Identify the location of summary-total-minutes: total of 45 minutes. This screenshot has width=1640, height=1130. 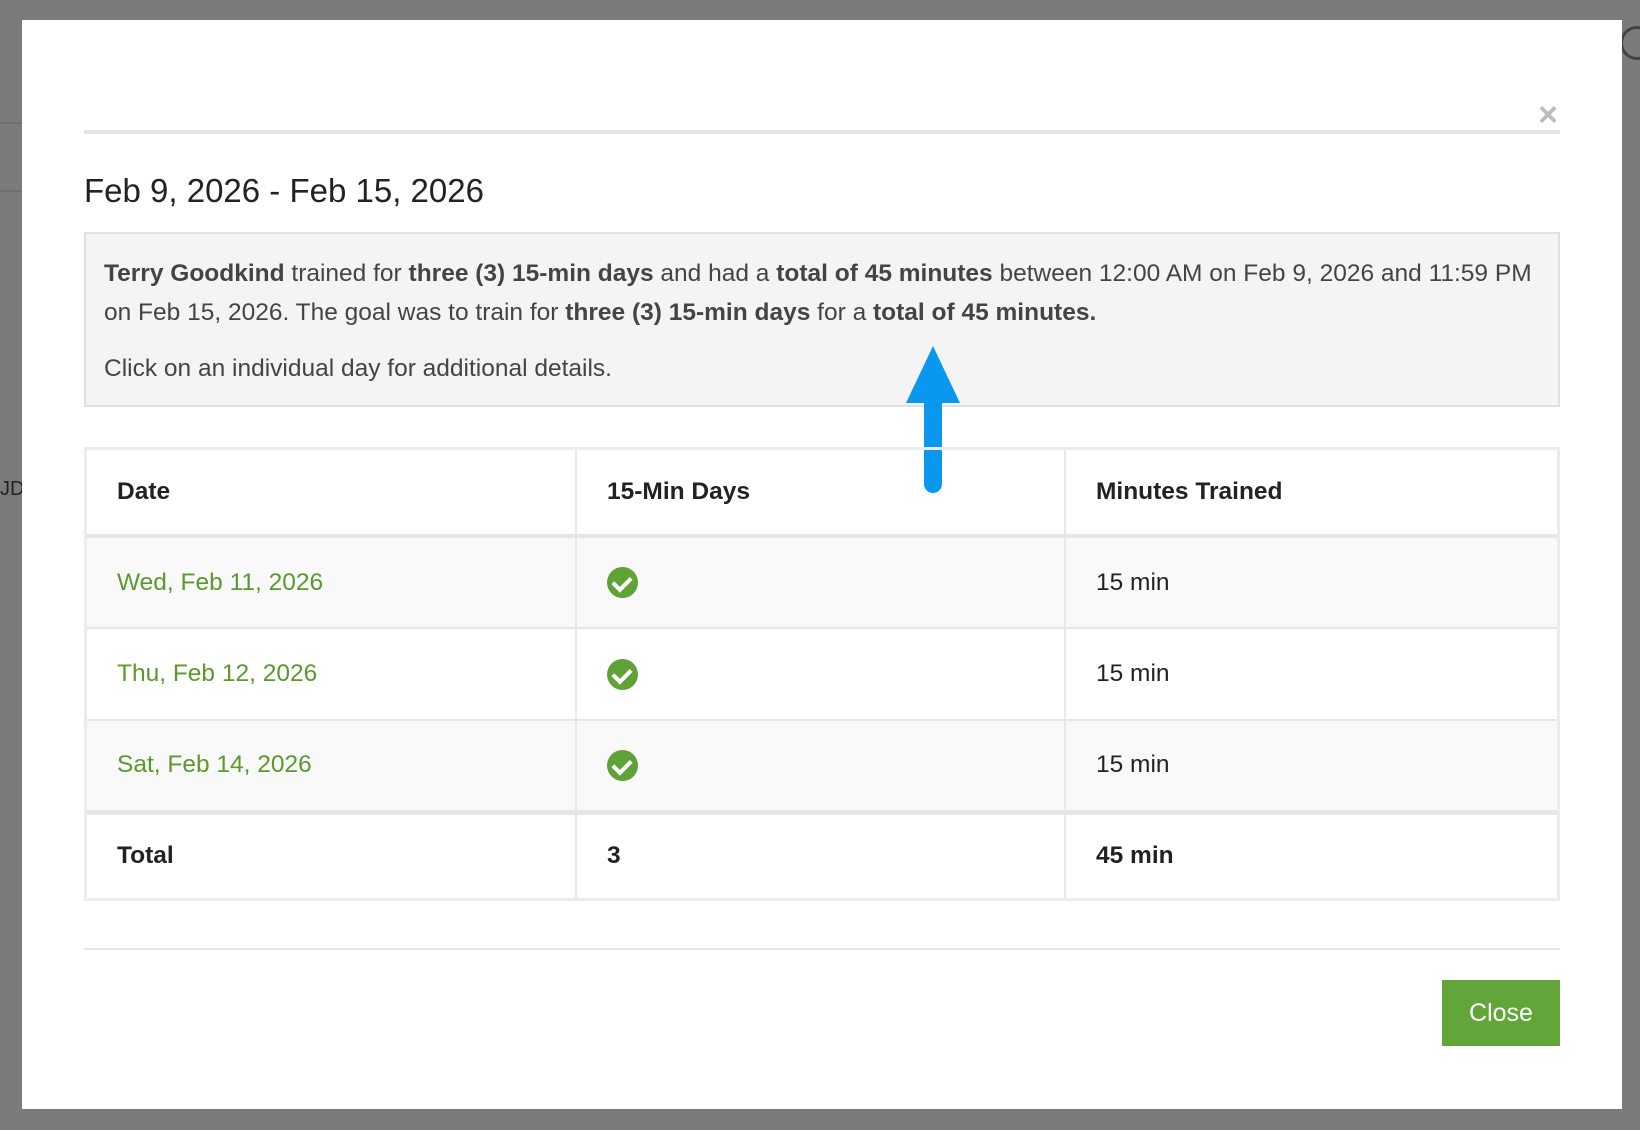
(884, 273).